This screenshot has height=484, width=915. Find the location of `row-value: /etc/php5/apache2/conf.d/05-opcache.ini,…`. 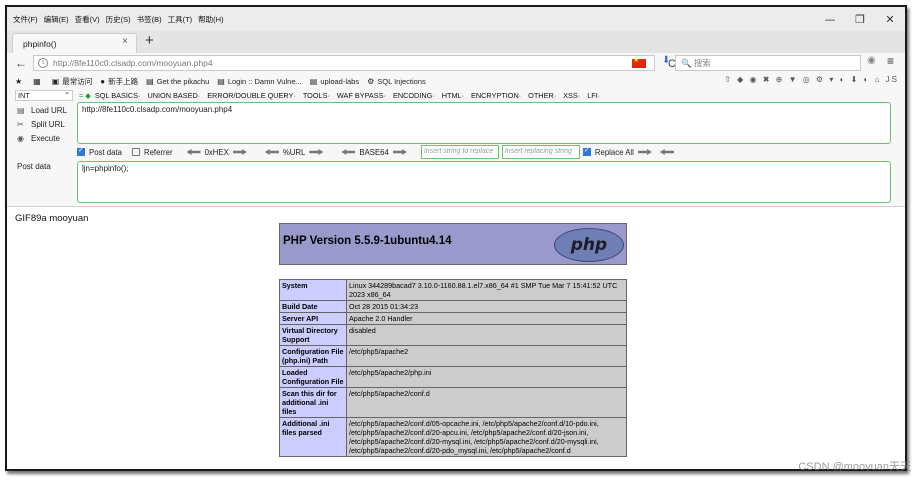

row-value: /etc/php5/apache2/conf.d/05-opcache.ini,… is located at coordinates (486, 437).